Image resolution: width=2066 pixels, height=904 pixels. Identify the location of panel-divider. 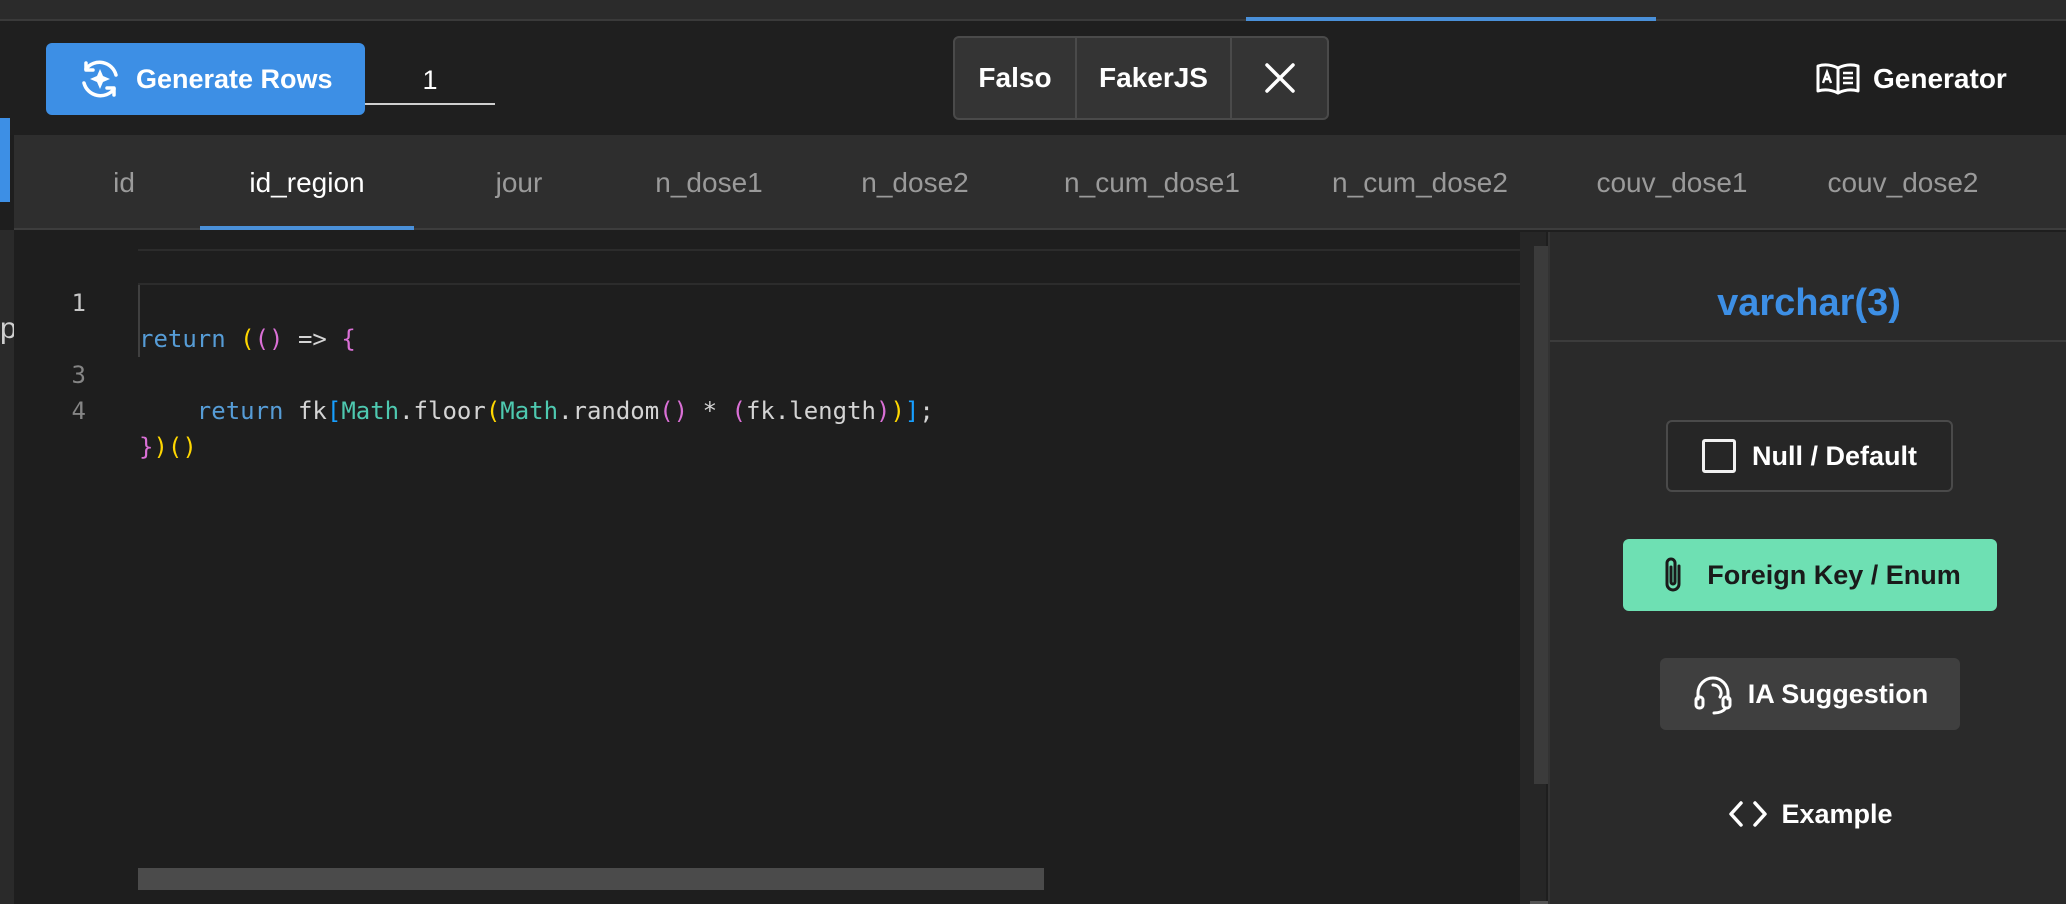
(1808, 341).